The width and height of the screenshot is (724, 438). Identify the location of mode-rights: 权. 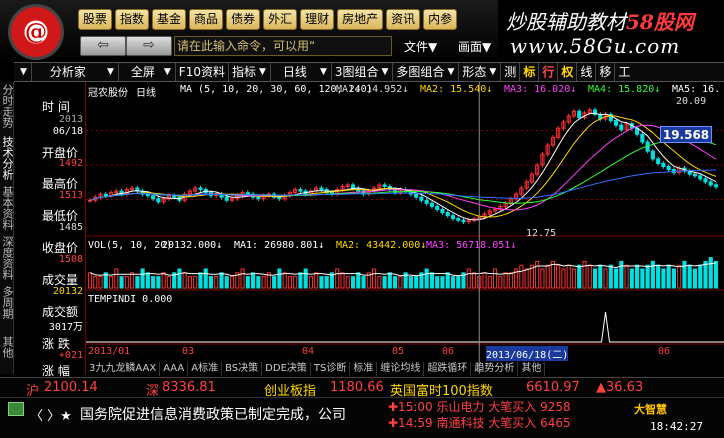
(566, 72).